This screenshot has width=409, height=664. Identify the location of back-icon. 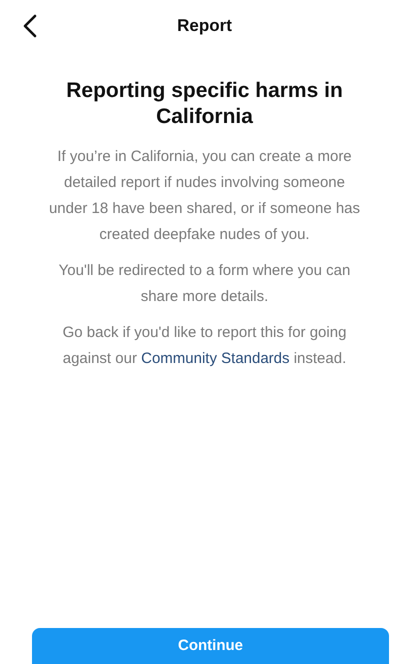
(30, 26).